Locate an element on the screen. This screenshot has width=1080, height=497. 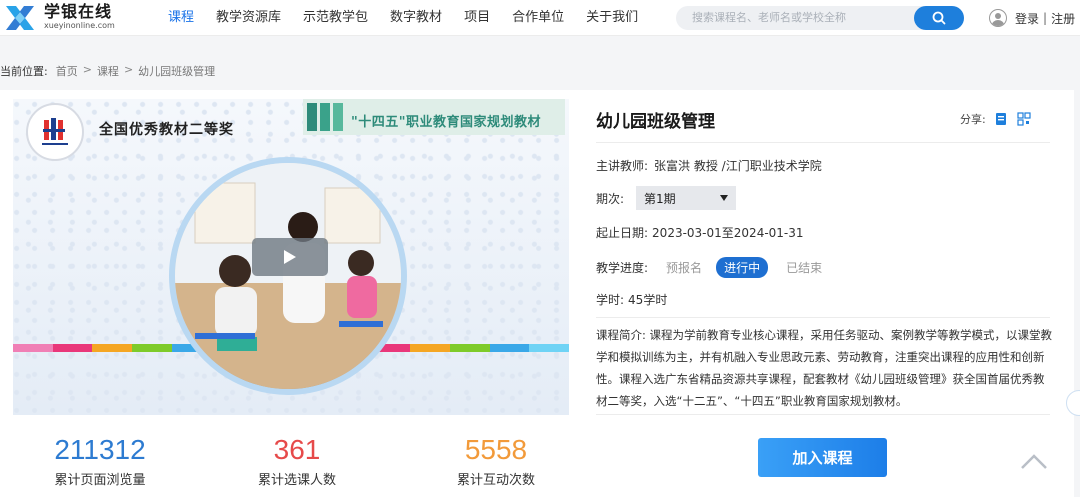
play-icon is located at coordinates (290, 257).